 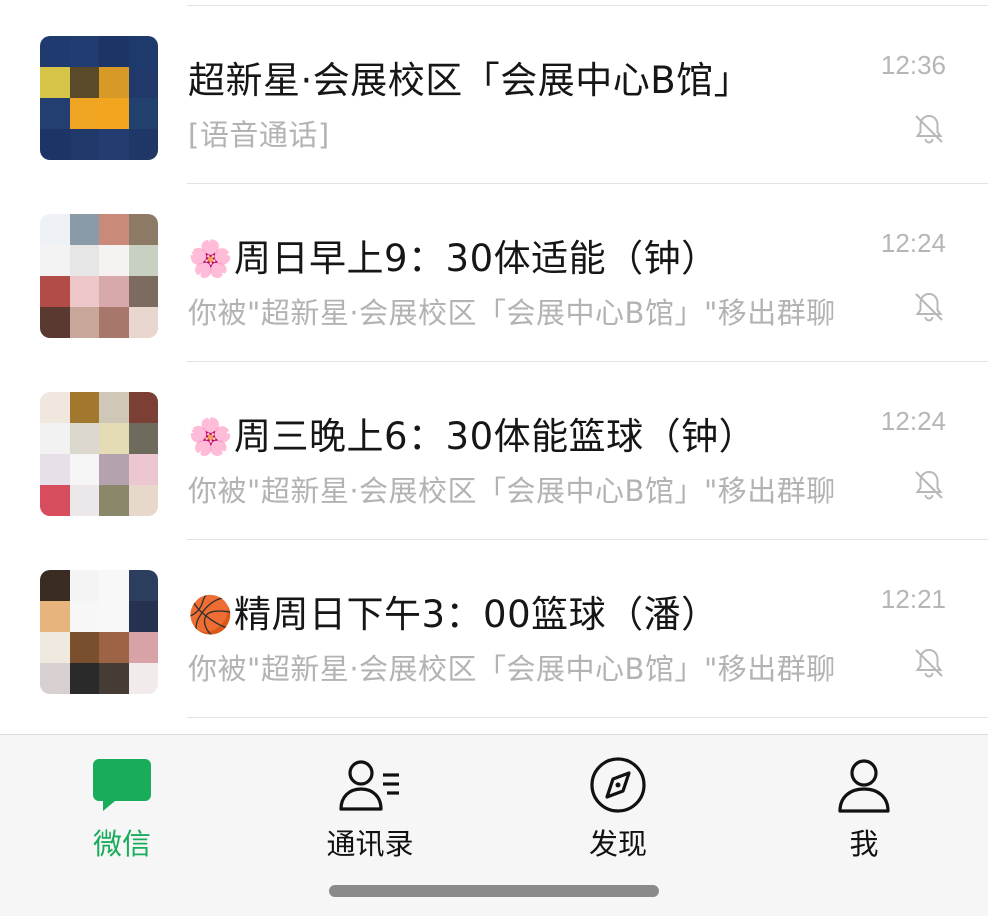 I want to click on chat-title: 🌸周三晚上6：30体能篮球（钟）, so click(x=472, y=433).